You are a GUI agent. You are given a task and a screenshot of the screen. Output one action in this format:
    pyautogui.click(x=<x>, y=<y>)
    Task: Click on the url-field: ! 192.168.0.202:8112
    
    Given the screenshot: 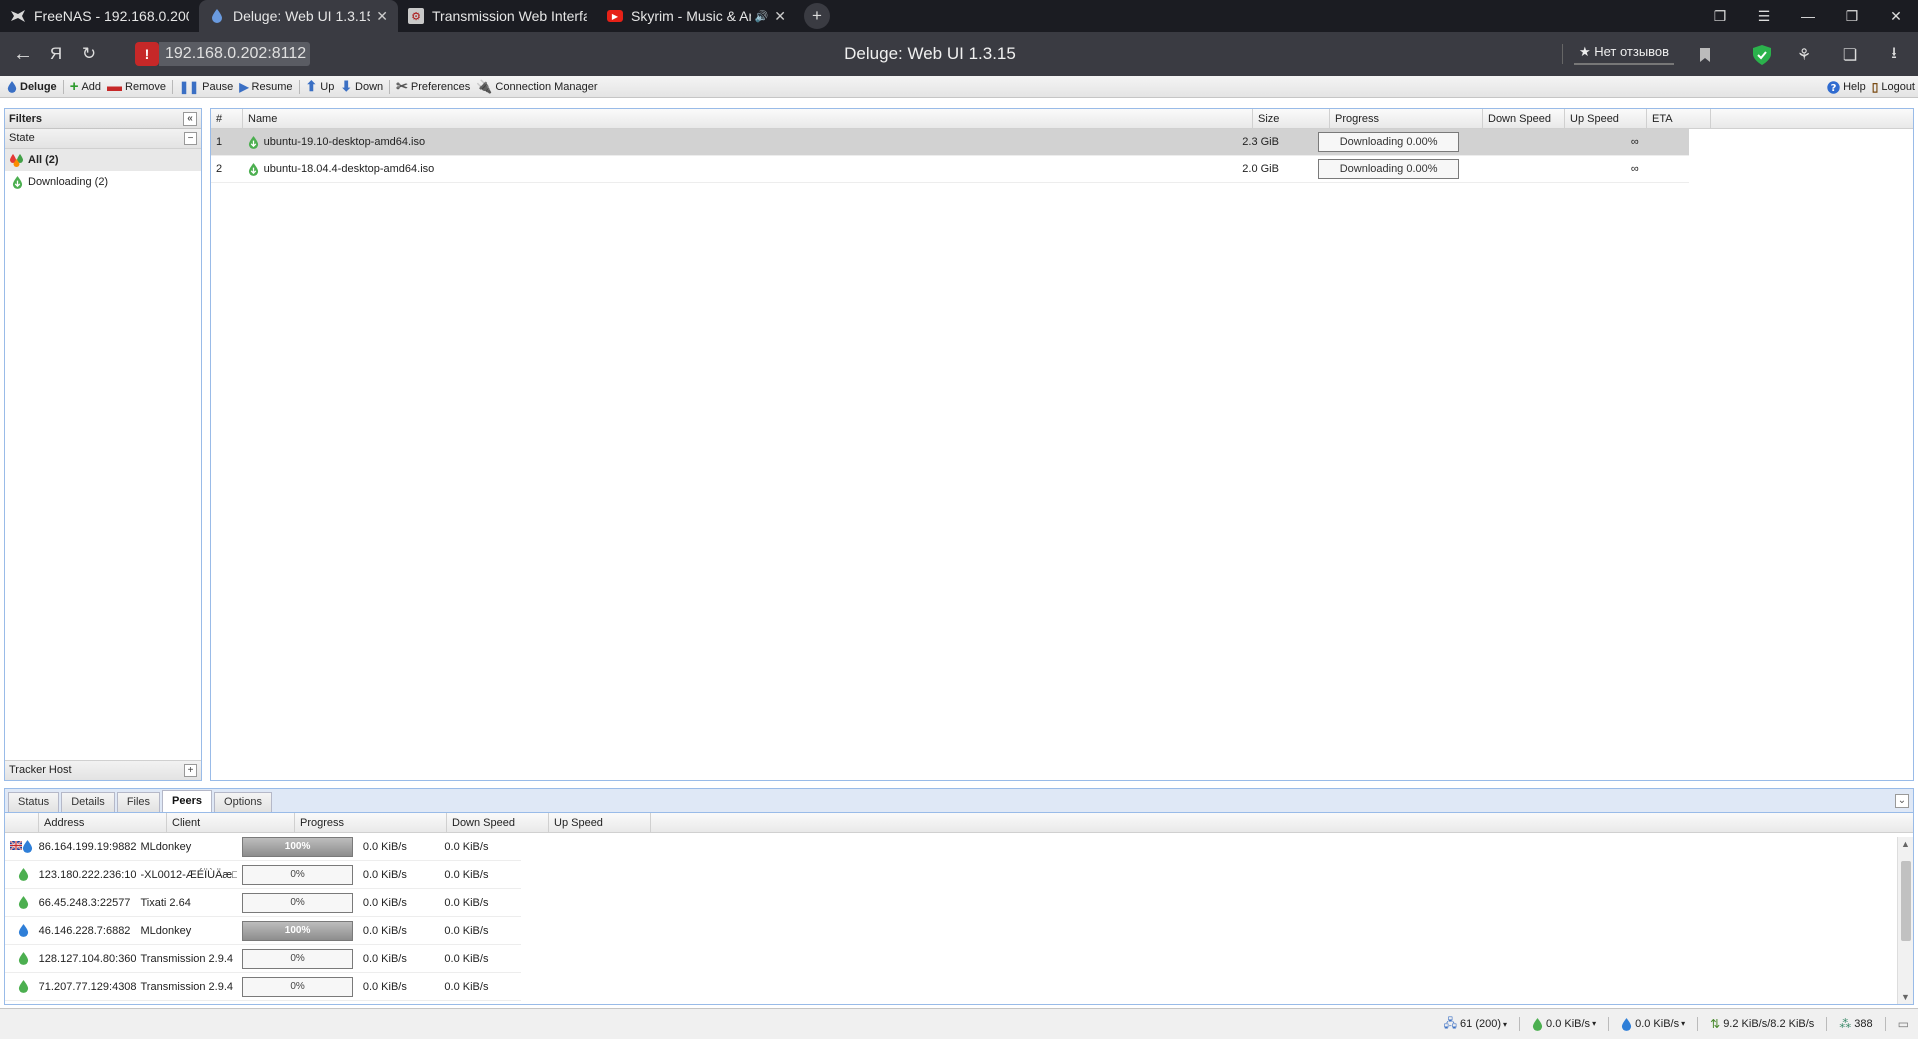 What is the action you would take?
    pyautogui.click(x=223, y=54)
    